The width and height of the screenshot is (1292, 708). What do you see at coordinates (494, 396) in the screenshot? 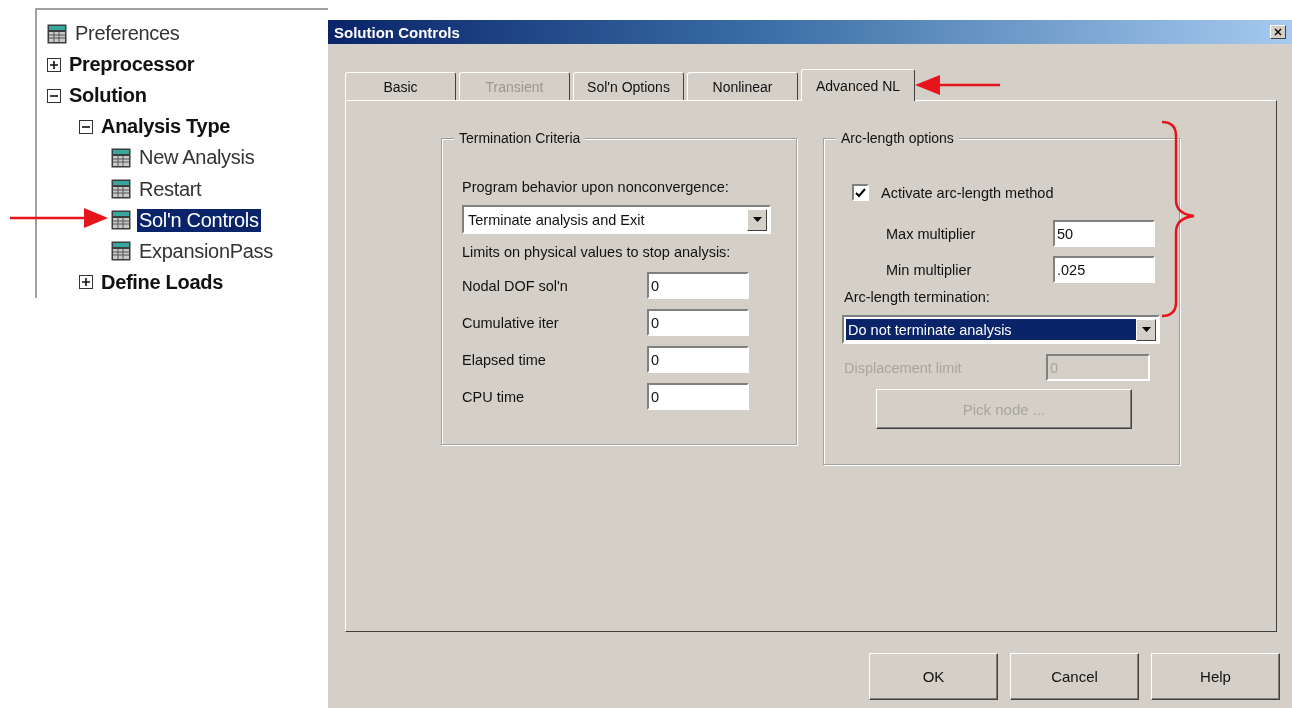
I see `field-label: CPU time` at bounding box center [494, 396].